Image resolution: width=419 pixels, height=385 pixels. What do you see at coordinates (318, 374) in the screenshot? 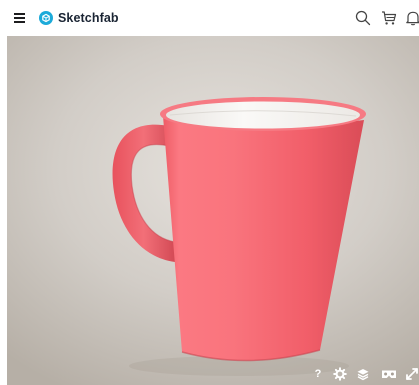
I see `help-icon: ?` at bounding box center [318, 374].